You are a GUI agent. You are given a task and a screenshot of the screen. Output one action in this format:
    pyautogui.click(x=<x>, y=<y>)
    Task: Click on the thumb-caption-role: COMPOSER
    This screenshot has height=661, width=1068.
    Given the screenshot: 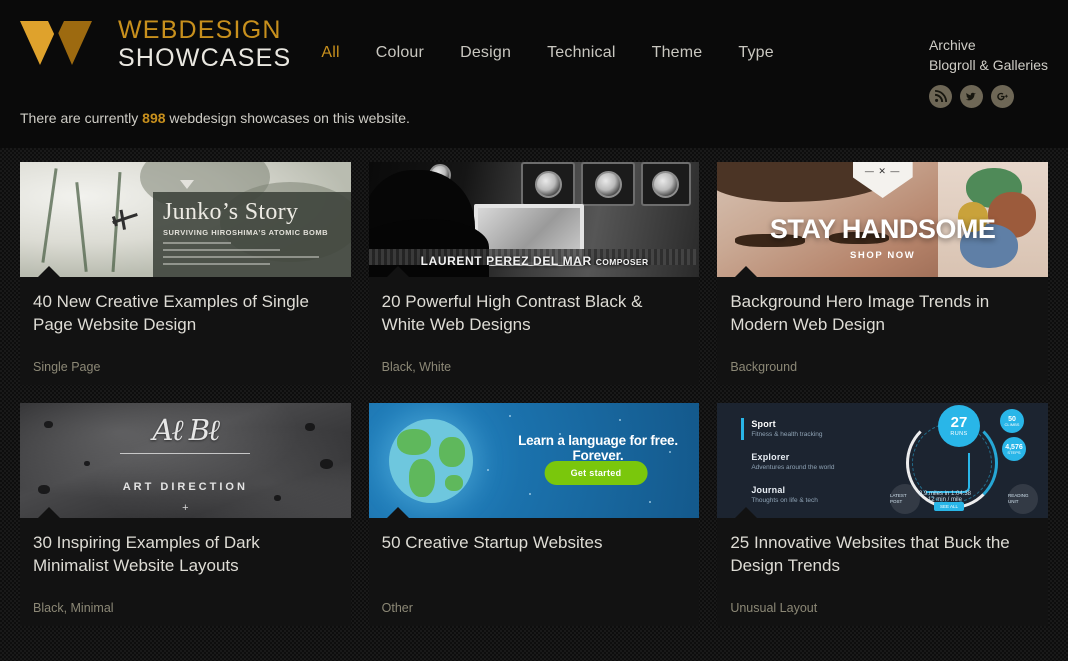 What is the action you would take?
    pyautogui.click(x=622, y=262)
    